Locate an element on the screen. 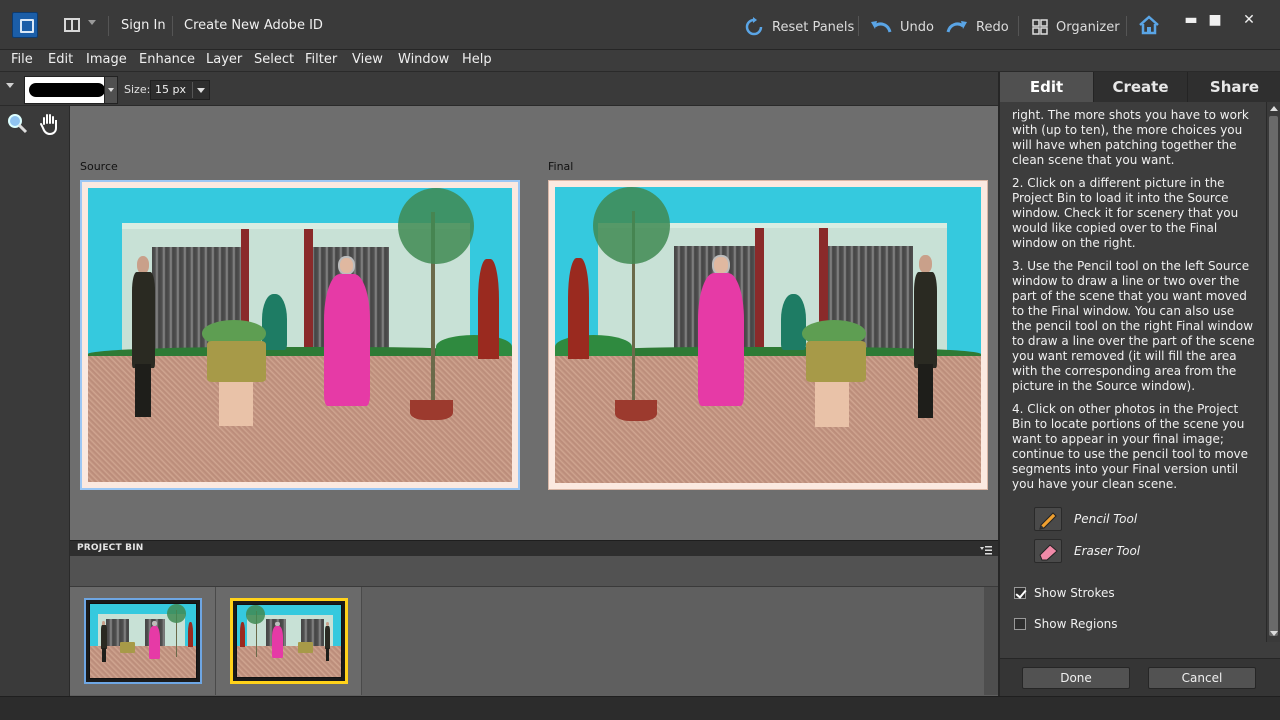 The image size is (1280, 720). zoom-tool is located at coordinates (19, 124).